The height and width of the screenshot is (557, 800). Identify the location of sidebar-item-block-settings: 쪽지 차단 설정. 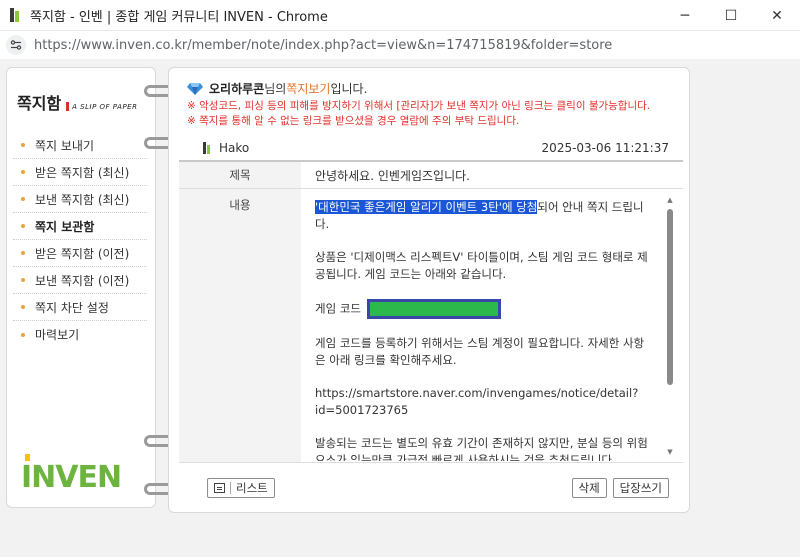
(80, 307).